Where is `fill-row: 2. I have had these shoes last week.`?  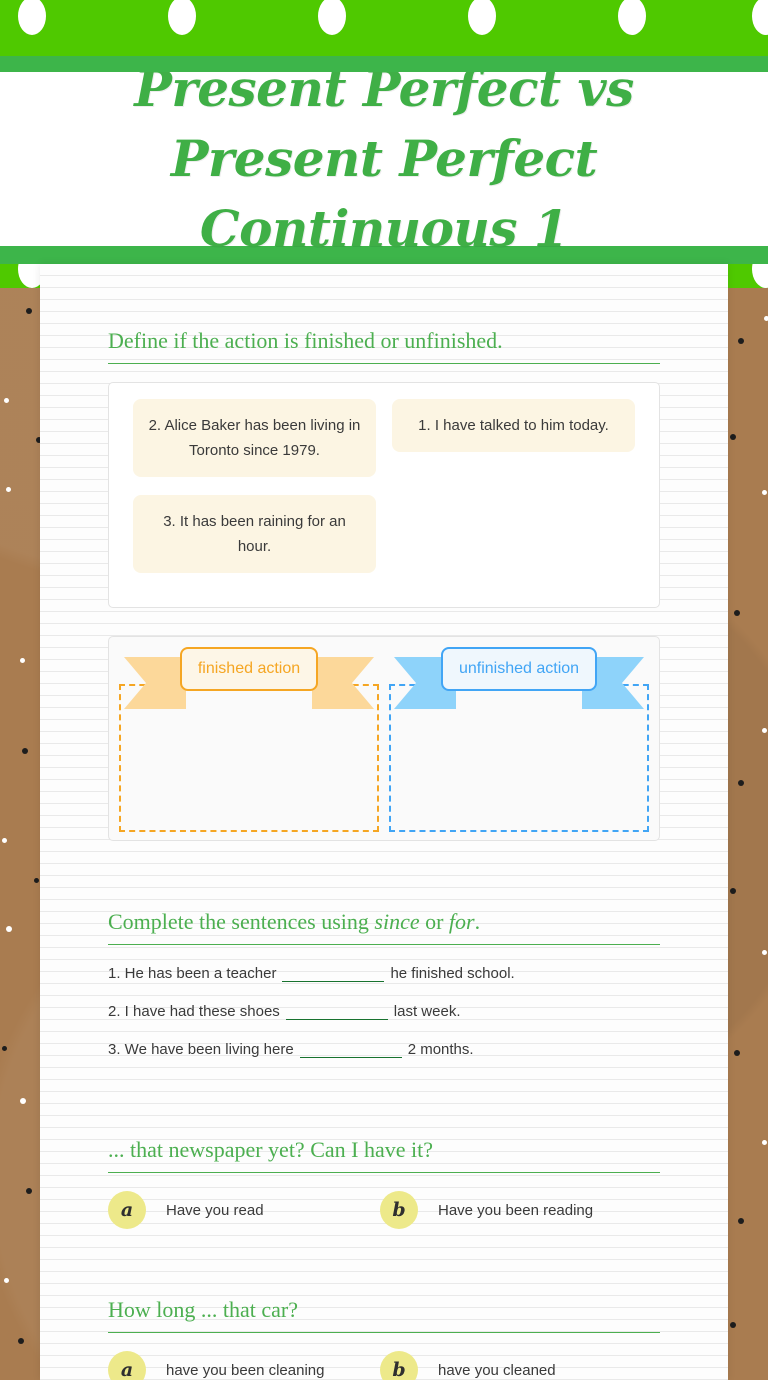
fill-row: 2. I have had these shoes last week. is located at coordinates (384, 1012).